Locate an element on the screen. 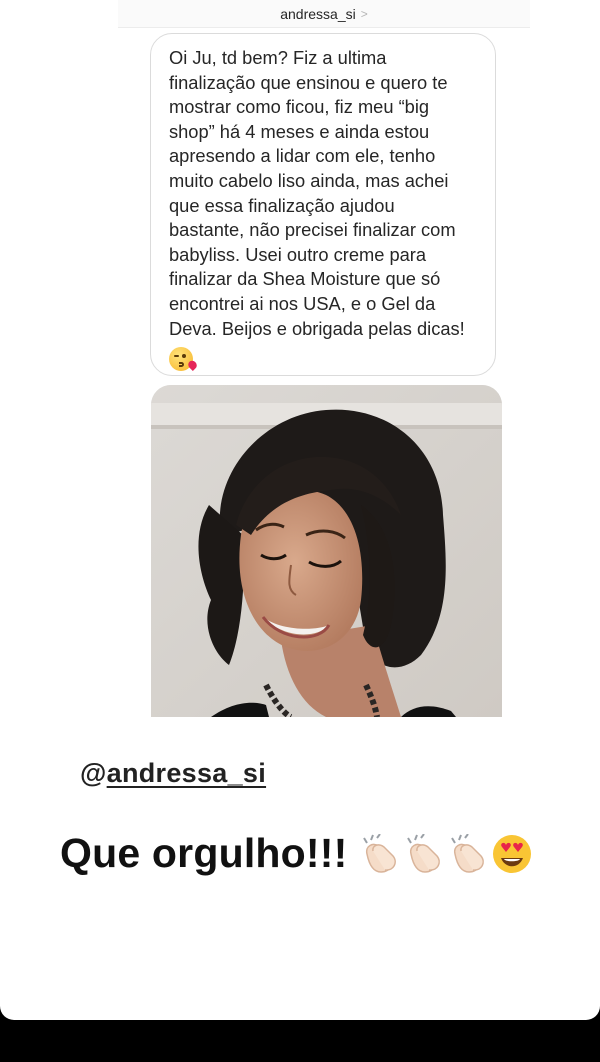 Image resolution: width=600 pixels, height=1062 pixels. mention-username: andressa_si is located at coordinates (186, 773).